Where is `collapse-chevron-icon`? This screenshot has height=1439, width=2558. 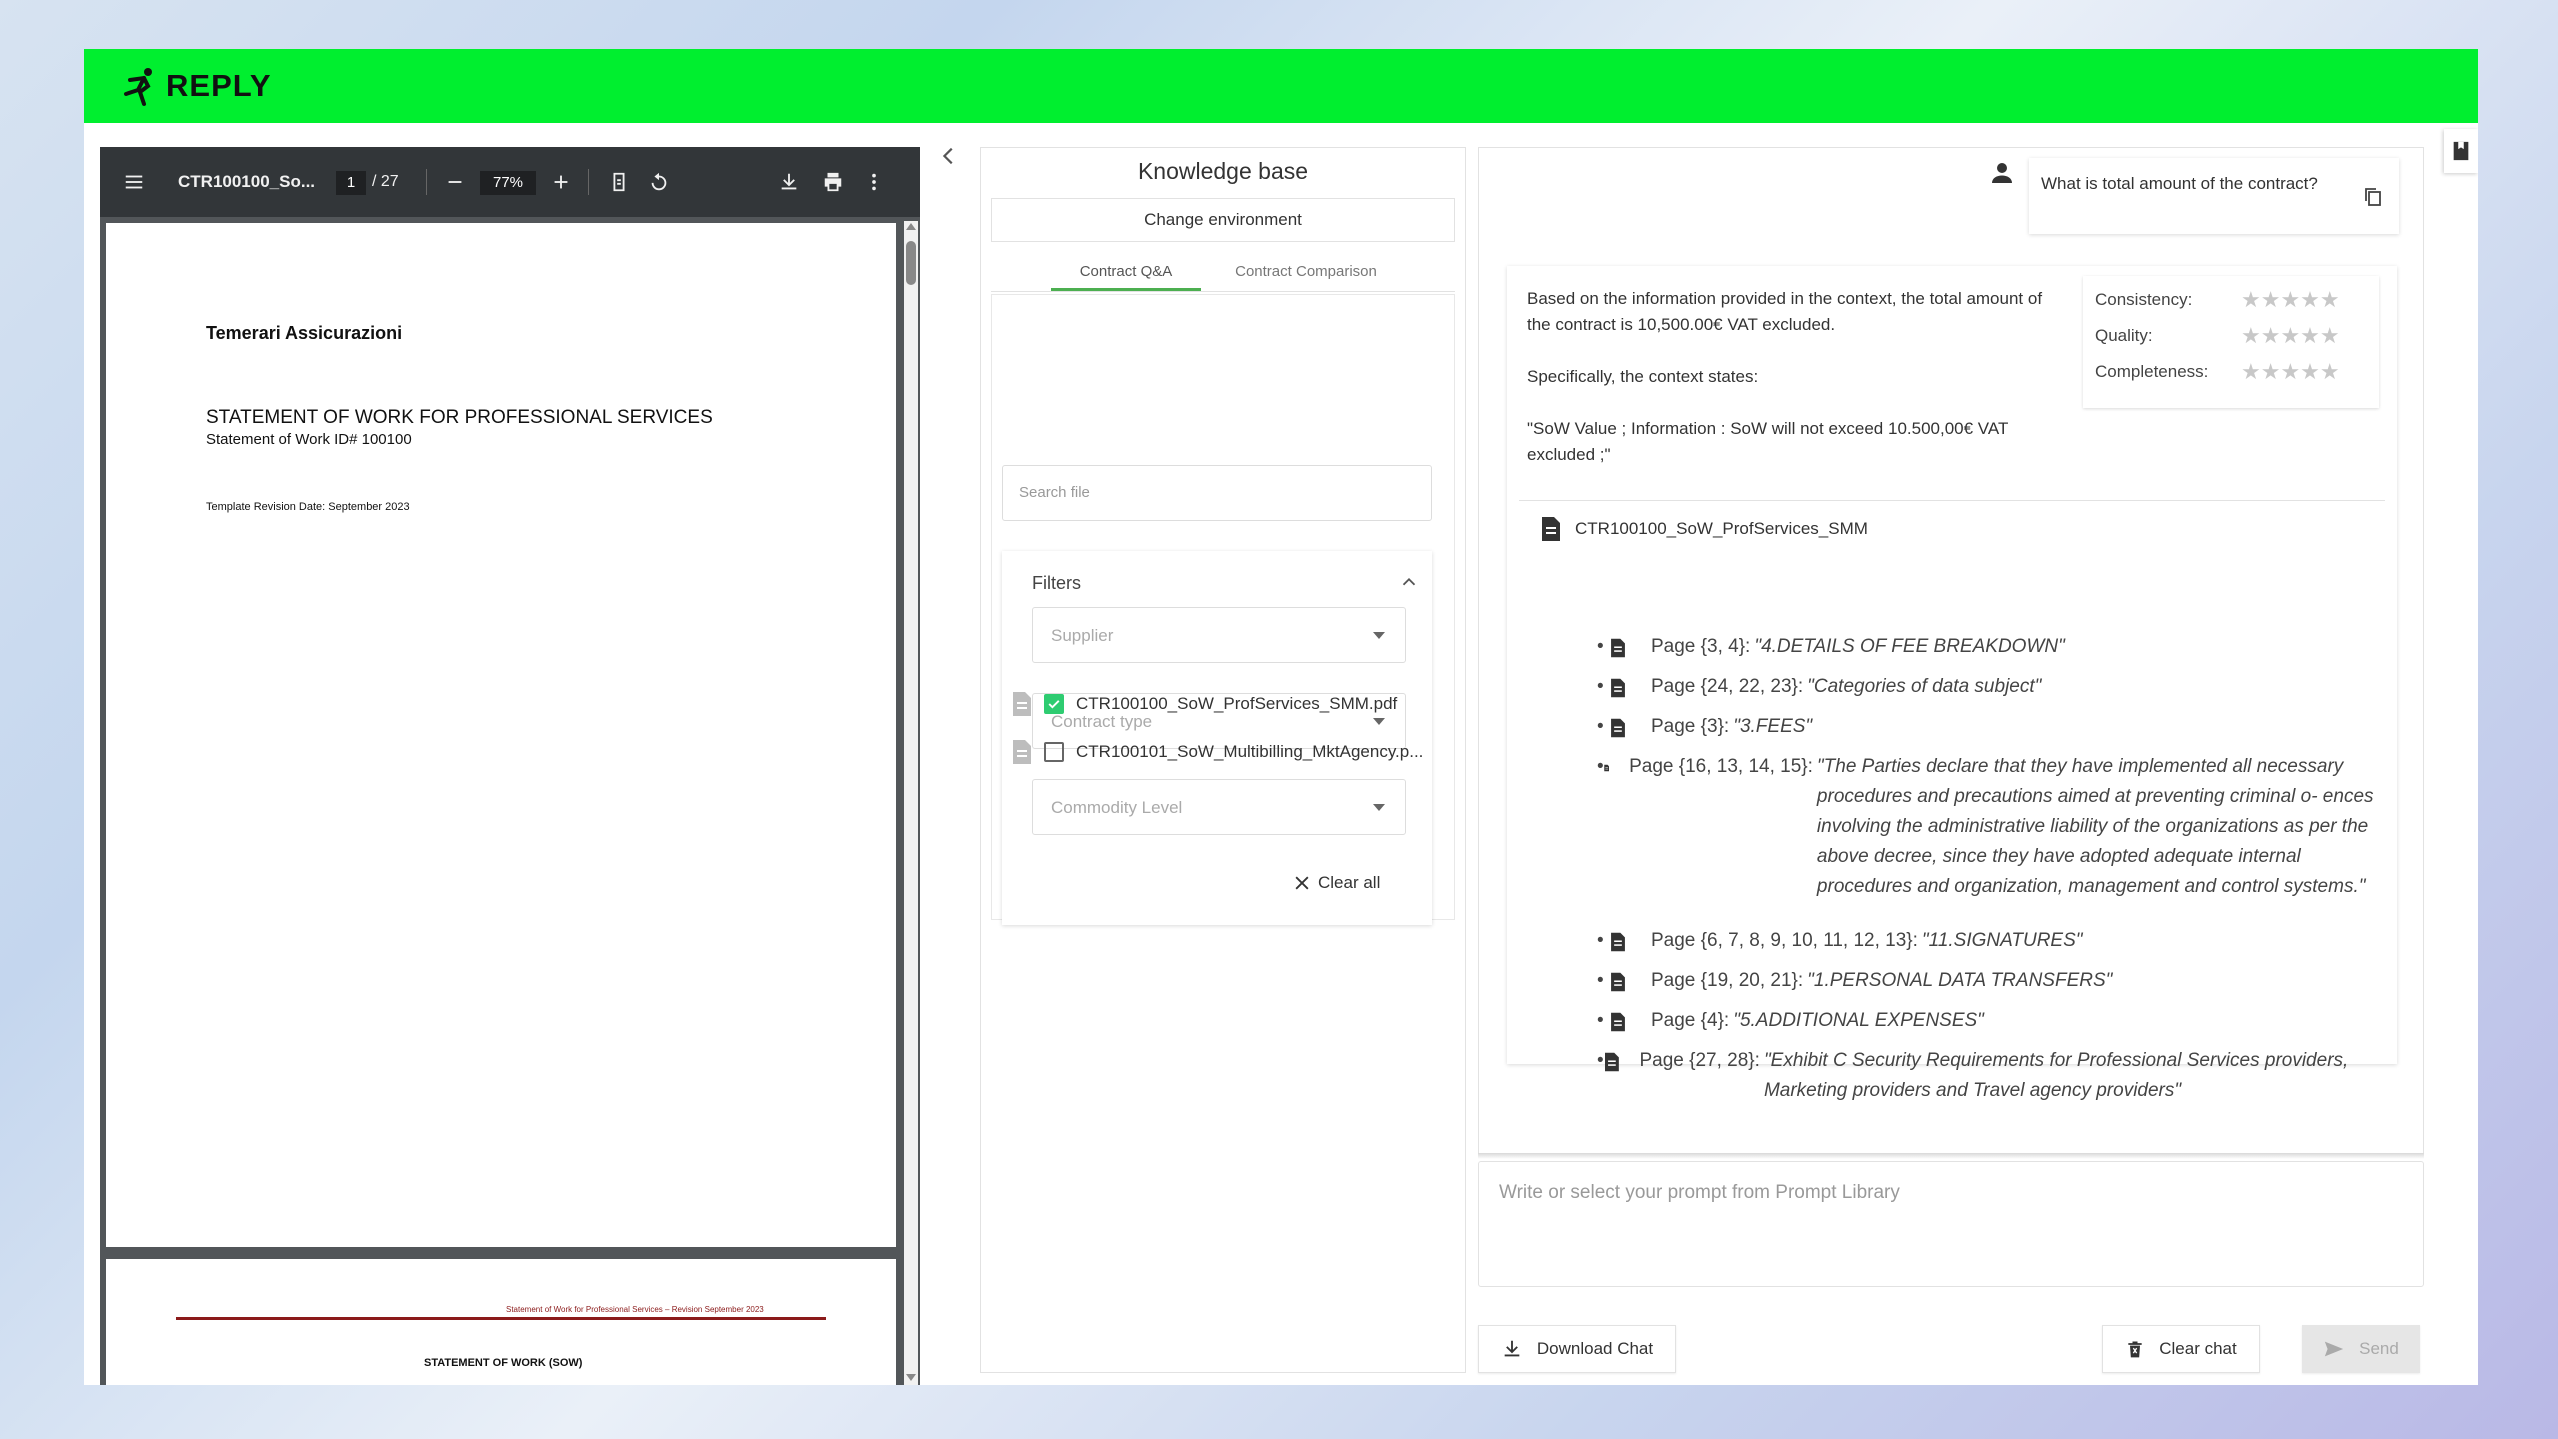
collapse-chevron-icon is located at coordinates (949, 156).